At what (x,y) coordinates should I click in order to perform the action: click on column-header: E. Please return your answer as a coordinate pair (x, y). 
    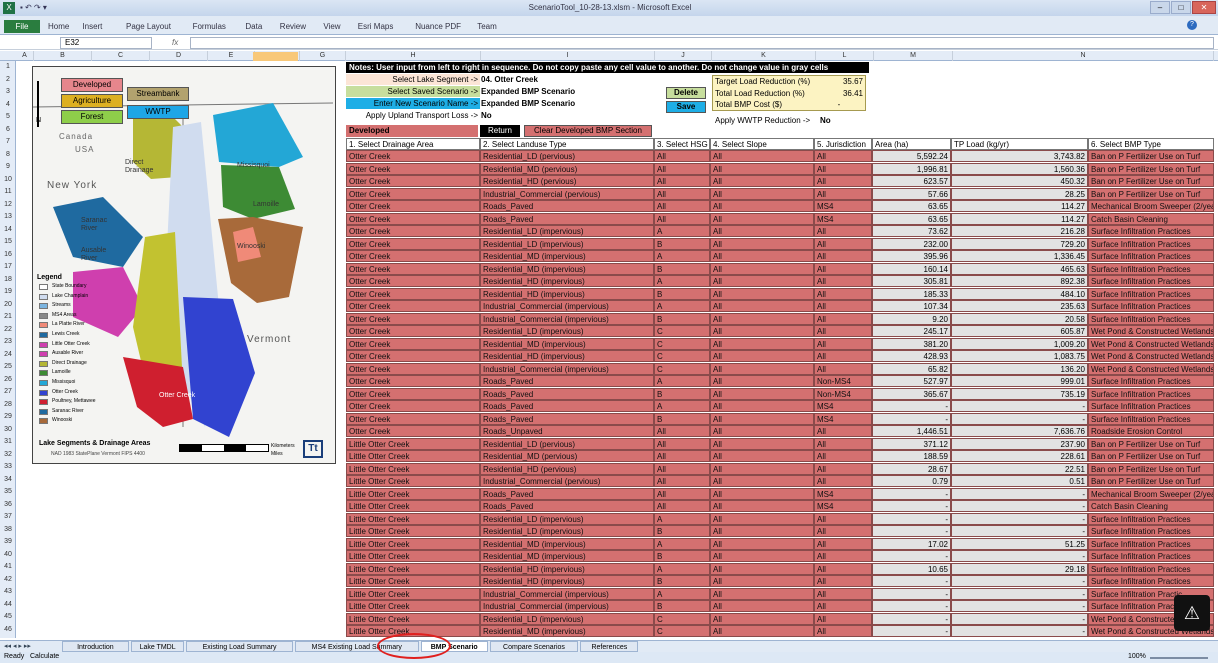
    Looking at the image, I should click on (231, 56).